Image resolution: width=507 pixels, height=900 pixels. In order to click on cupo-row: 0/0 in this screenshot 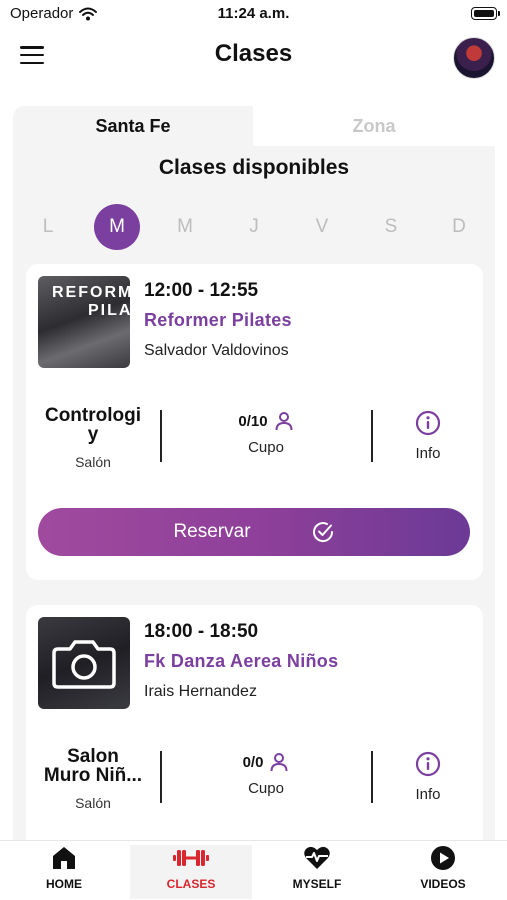, I will do `click(266, 762)`.